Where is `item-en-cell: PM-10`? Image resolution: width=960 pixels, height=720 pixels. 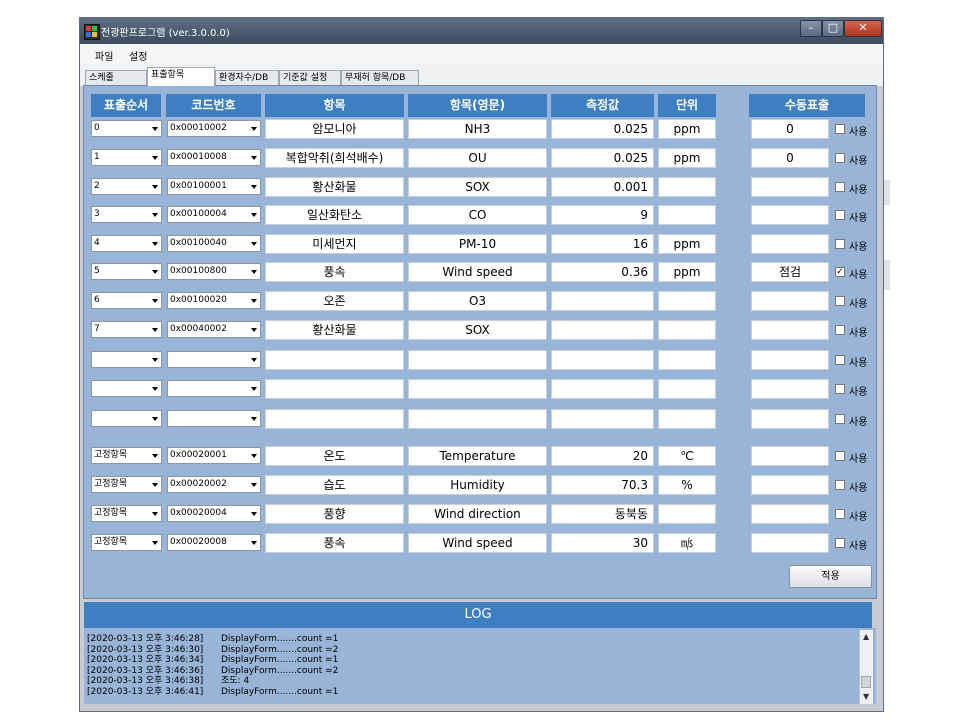
item-en-cell: PM-10 is located at coordinates (477, 244).